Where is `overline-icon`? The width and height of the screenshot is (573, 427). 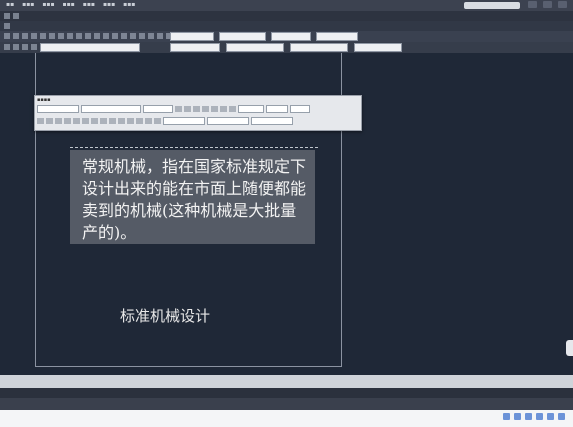 overline-icon is located at coordinates (205, 109).